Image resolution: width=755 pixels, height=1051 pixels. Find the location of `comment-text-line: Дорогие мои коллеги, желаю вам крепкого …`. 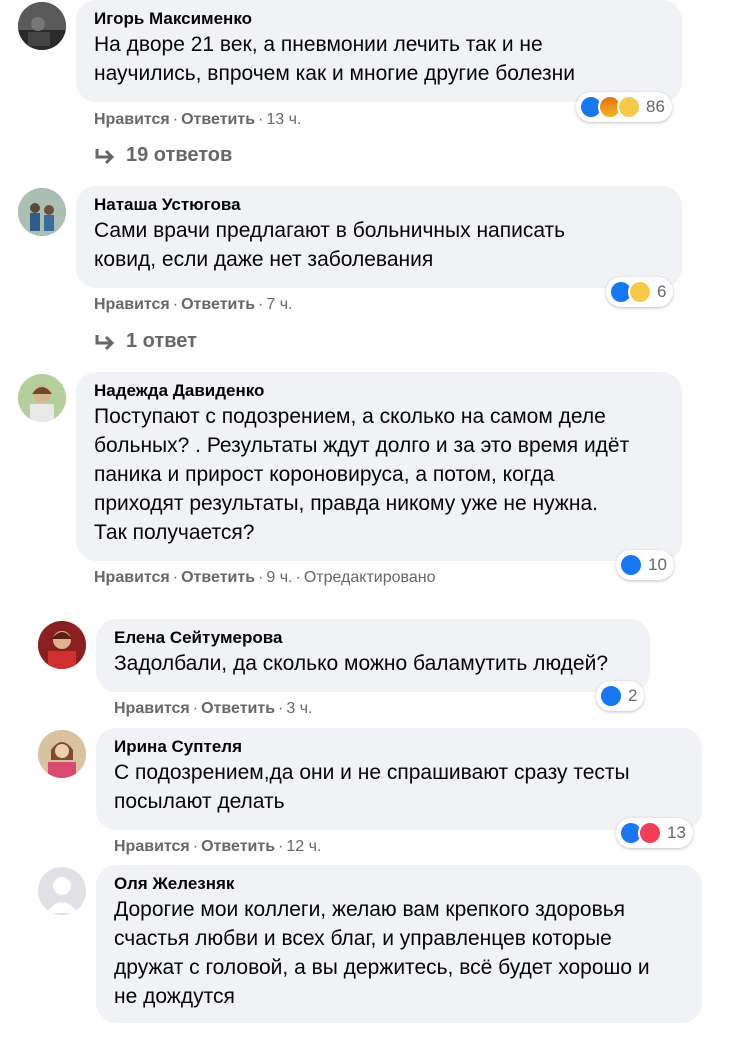

comment-text-line: Дорогие мои коллеги, желаю вам крепкого … is located at coordinates (370, 909).